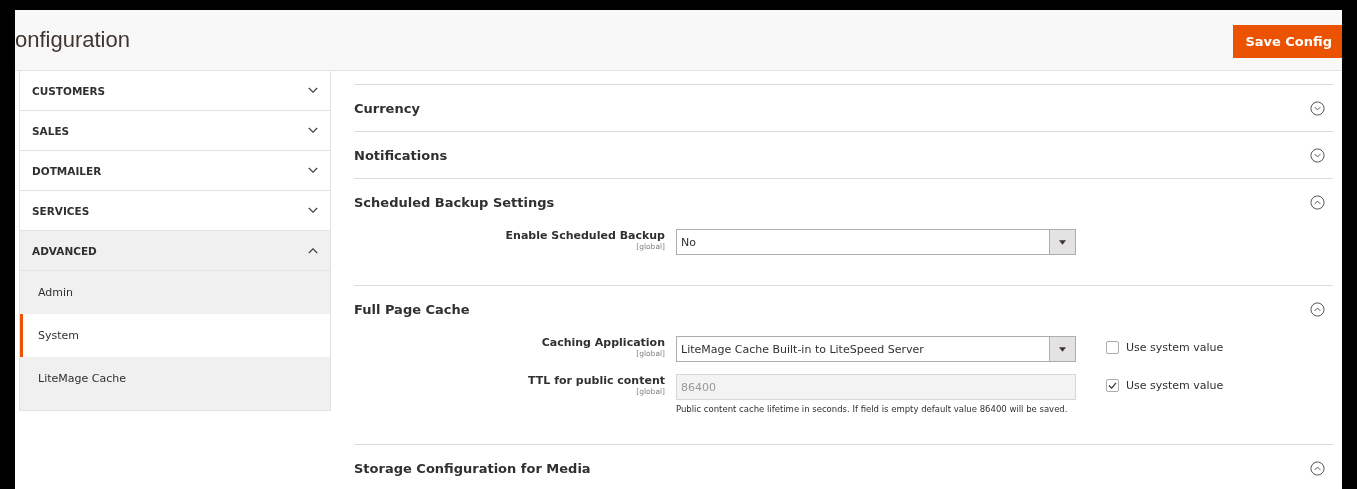 The height and width of the screenshot is (489, 1357). I want to click on sidebar-section-label: SALES, so click(51, 130).